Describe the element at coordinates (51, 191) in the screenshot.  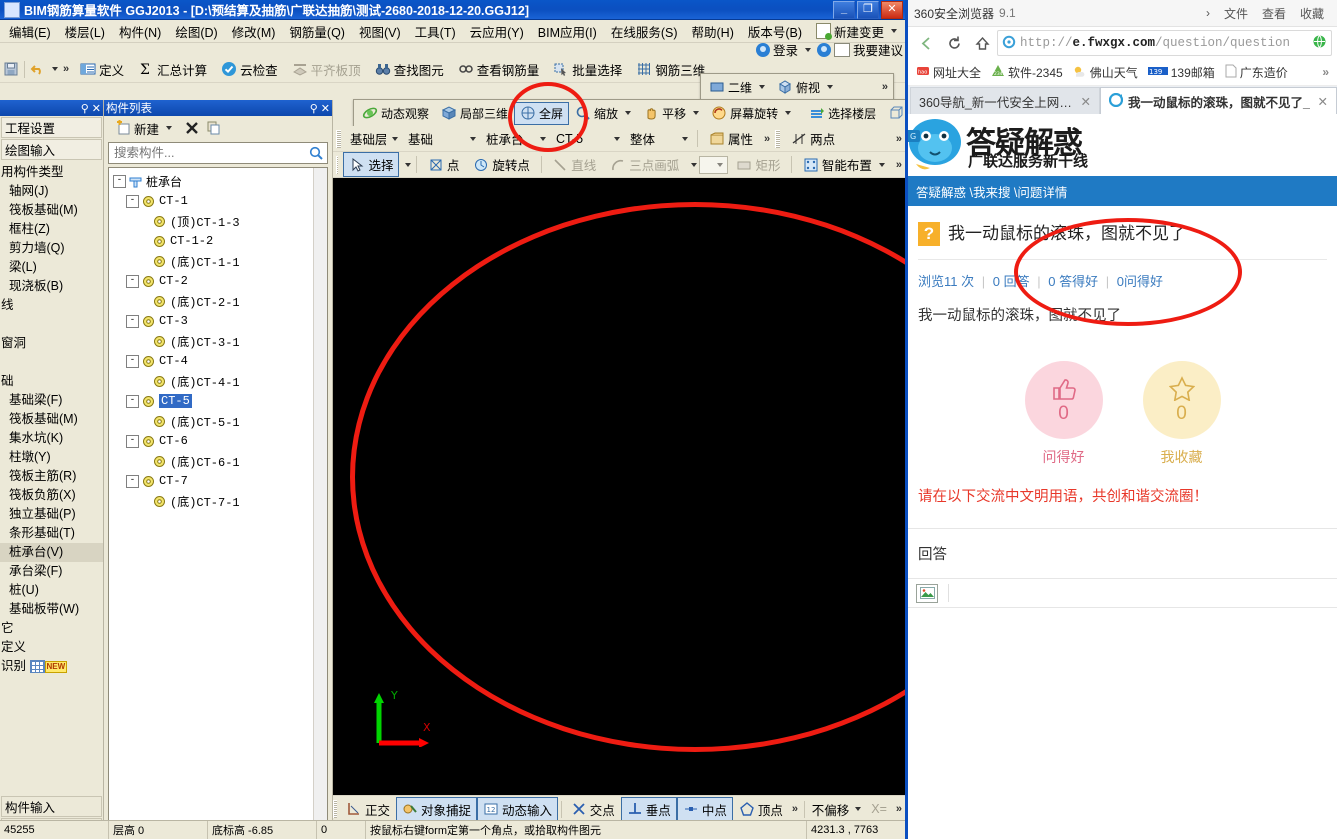
I see `tree-item-axis-grid: 轴网(J)` at that location.